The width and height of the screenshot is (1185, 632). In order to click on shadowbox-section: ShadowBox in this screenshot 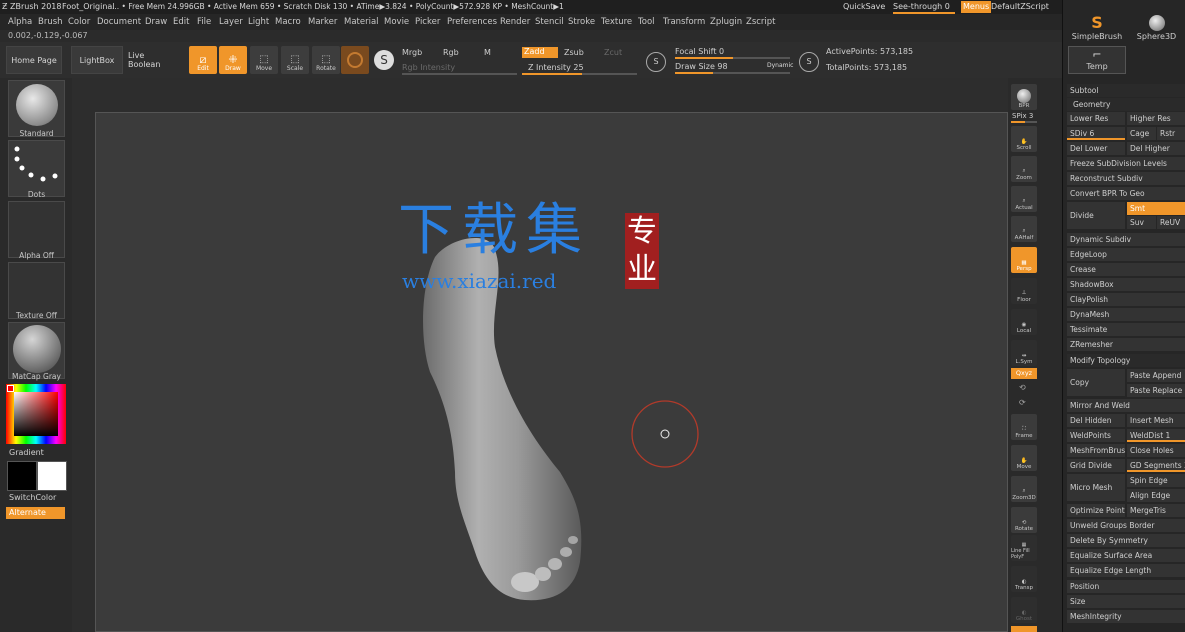, I will do `click(1126, 284)`.